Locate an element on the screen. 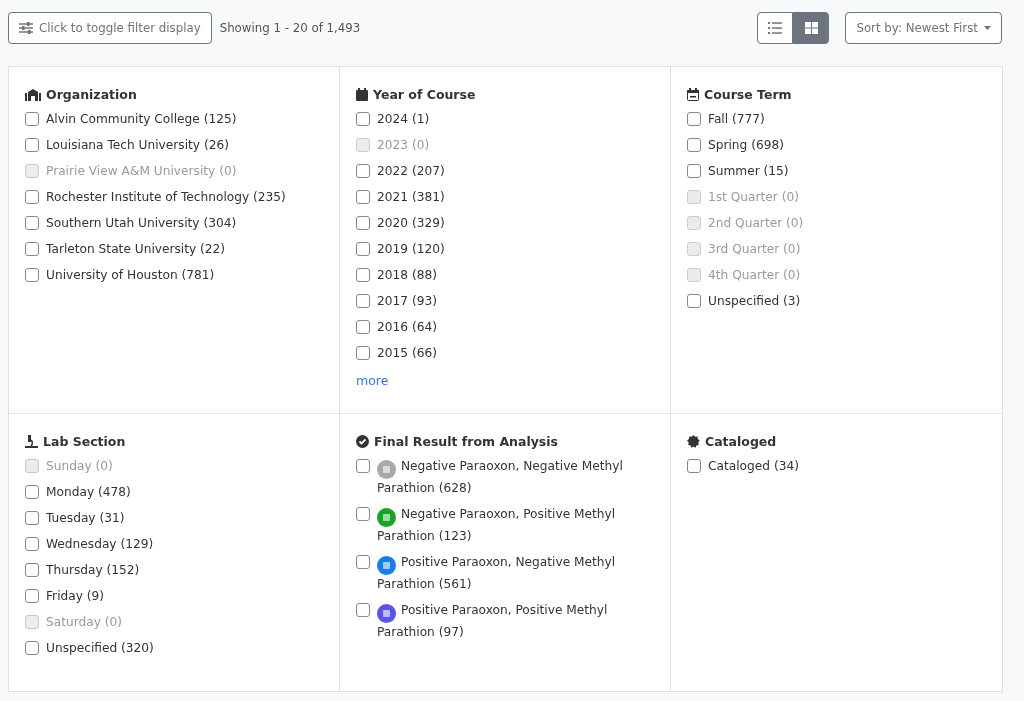  list-view-button is located at coordinates (775, 28).